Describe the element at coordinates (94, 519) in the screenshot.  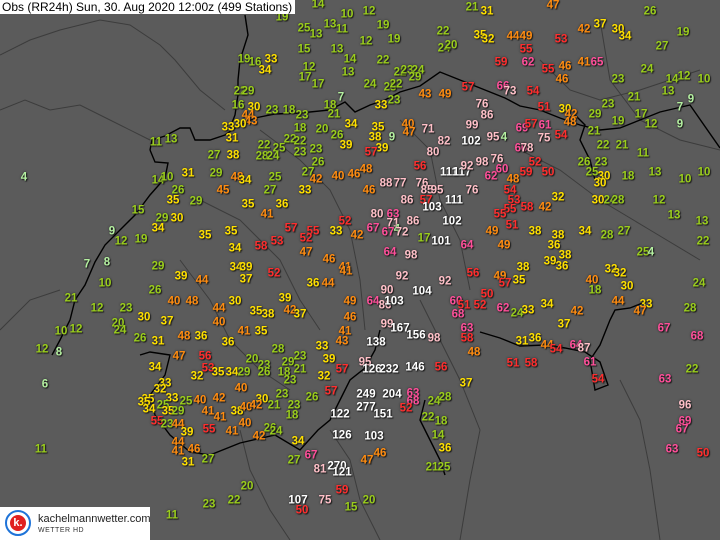
I see `logo-name: kachelmannwetter.com` at that location.